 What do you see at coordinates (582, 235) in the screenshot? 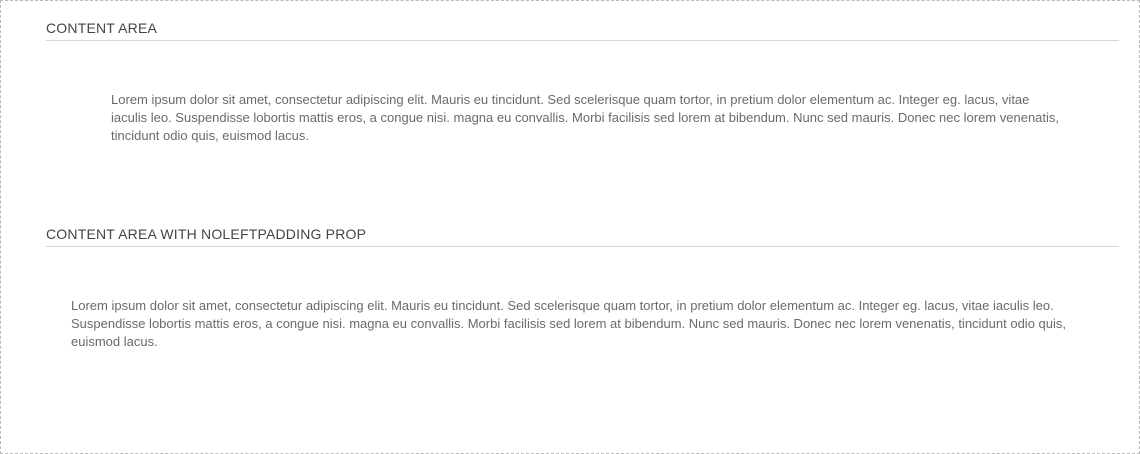
I see `section-header-content-area-noleftpadding: CONTENT AREA WITH NOLEFTPADDING PROP` at bounding box center [582, 235].